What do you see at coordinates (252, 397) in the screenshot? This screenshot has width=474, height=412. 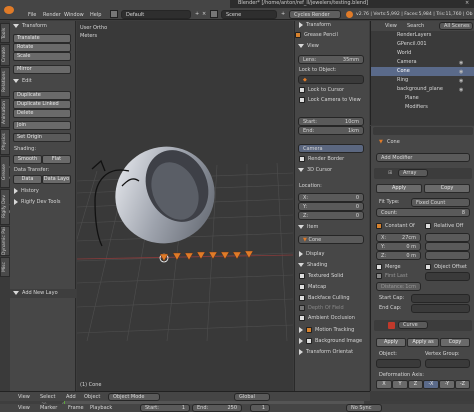 I see `transform-orientation-selector: Global` at bounding box center [252, 397].